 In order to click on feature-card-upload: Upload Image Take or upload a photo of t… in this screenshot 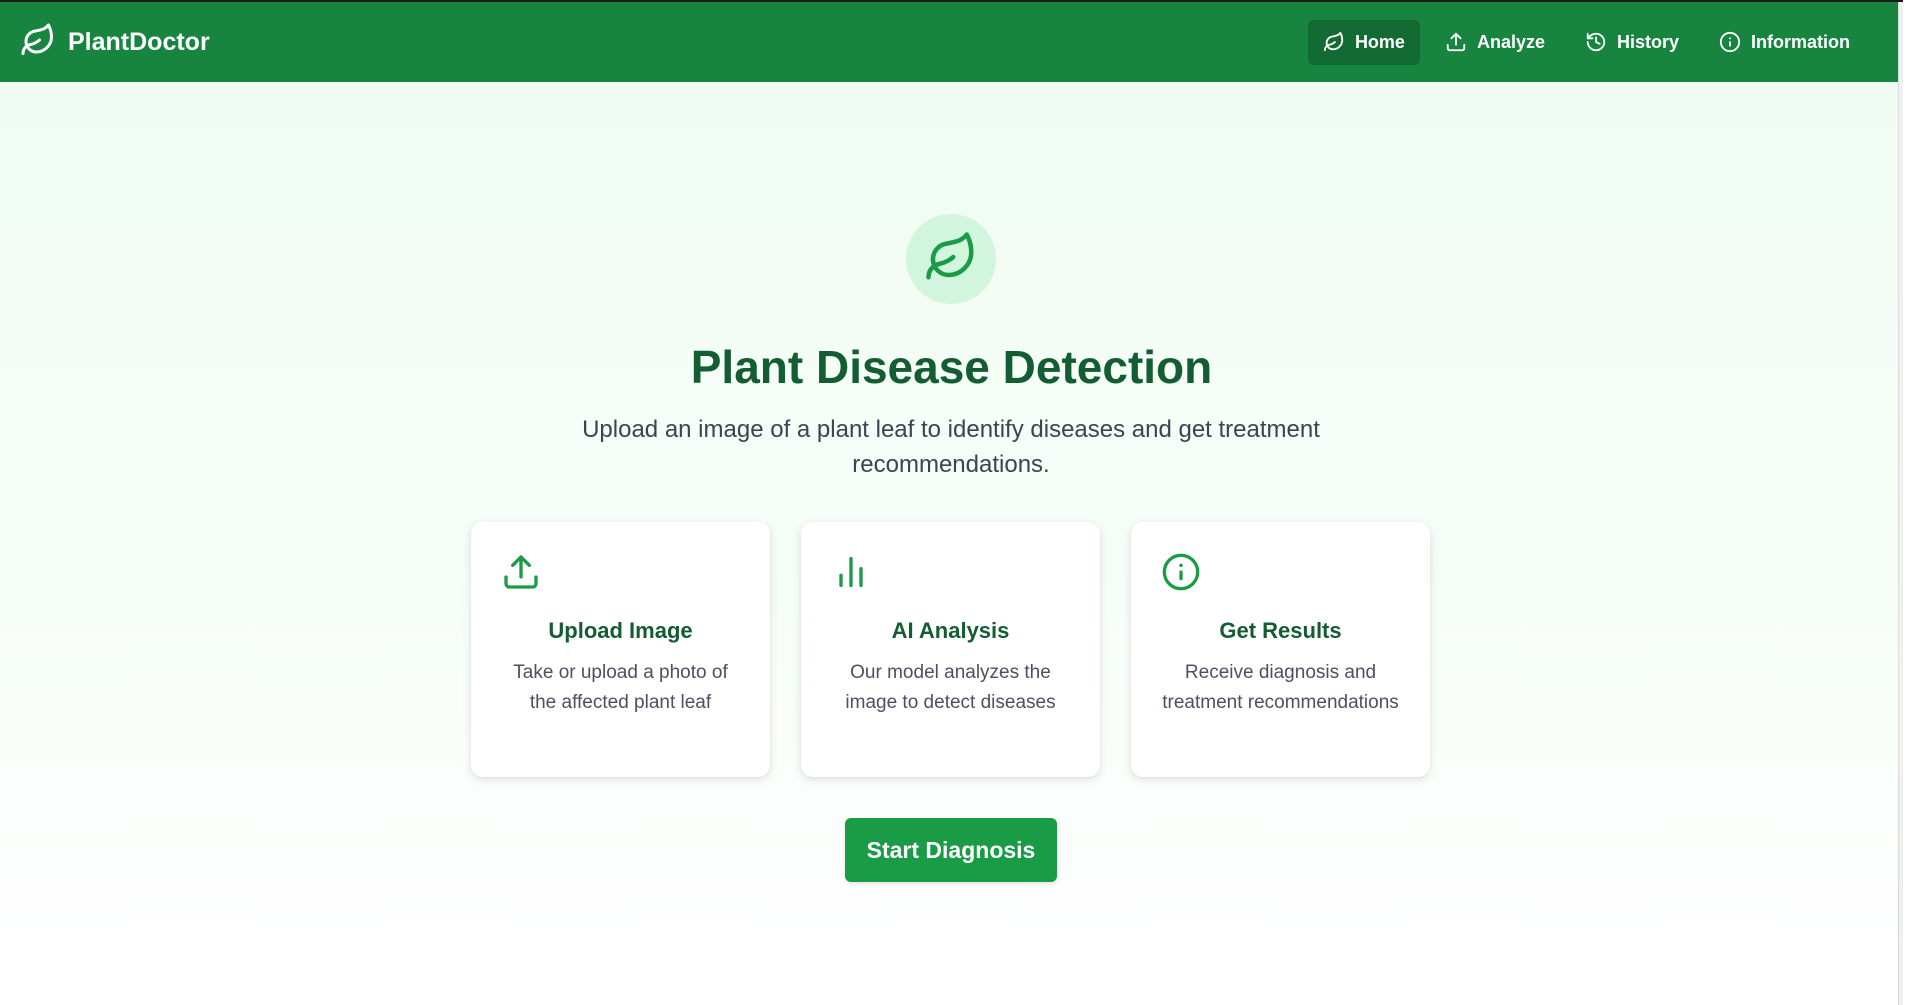, I will do `click(620, 649)`.